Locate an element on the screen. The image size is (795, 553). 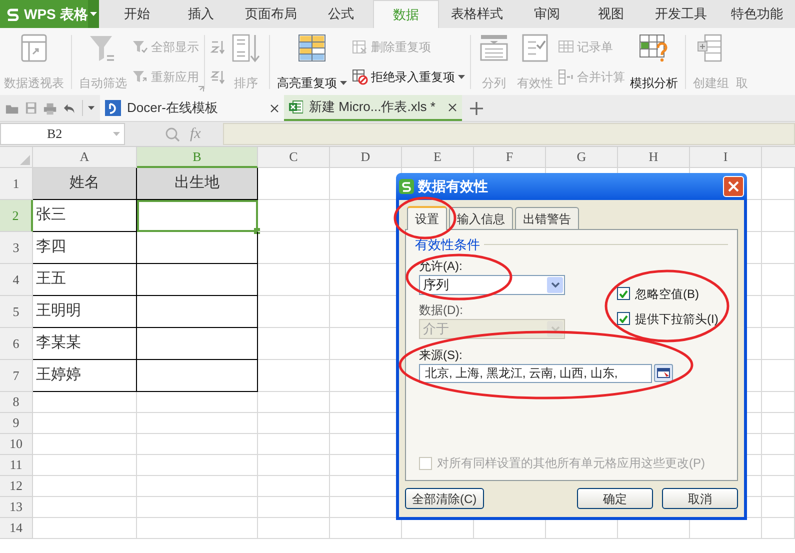
dialog-tab: 设置 is located at coordinates (427, 218).